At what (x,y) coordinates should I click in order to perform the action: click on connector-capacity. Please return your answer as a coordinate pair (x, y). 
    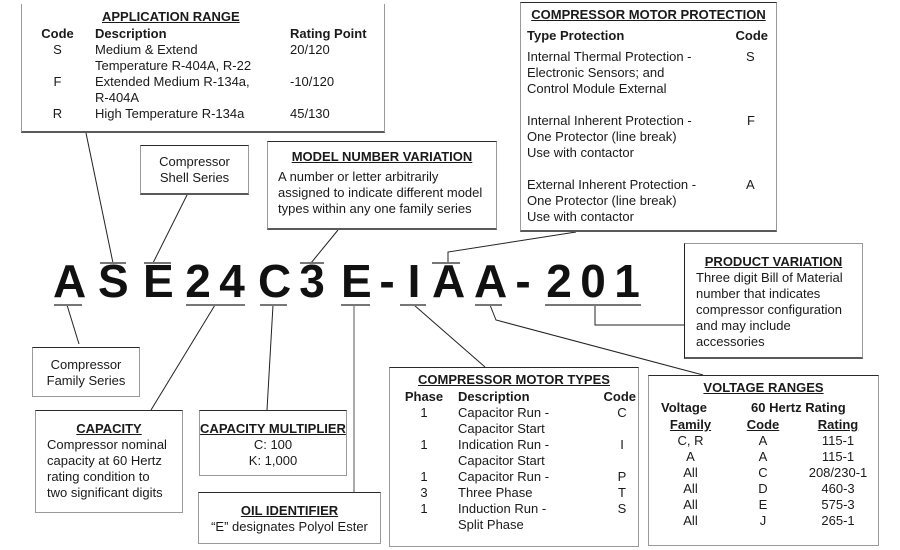
    Looking at the image, I should click on (183, 357).